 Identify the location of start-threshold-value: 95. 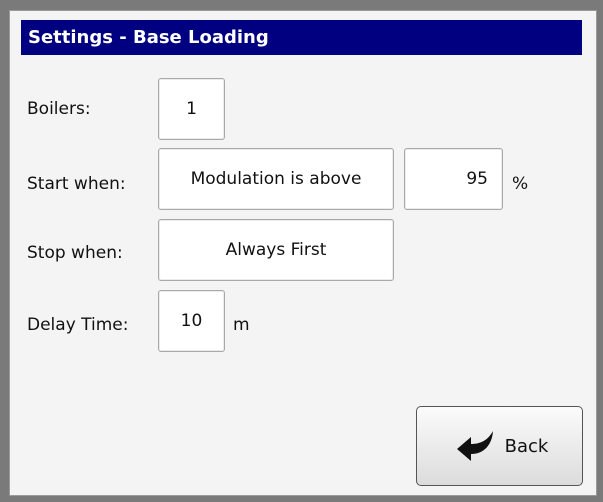
(477, 179).